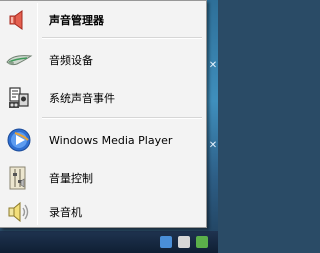  Describe the element at coordinates (111, 140) in the screenshot. I see `menu-item-label: Windows Media Player` at that location.